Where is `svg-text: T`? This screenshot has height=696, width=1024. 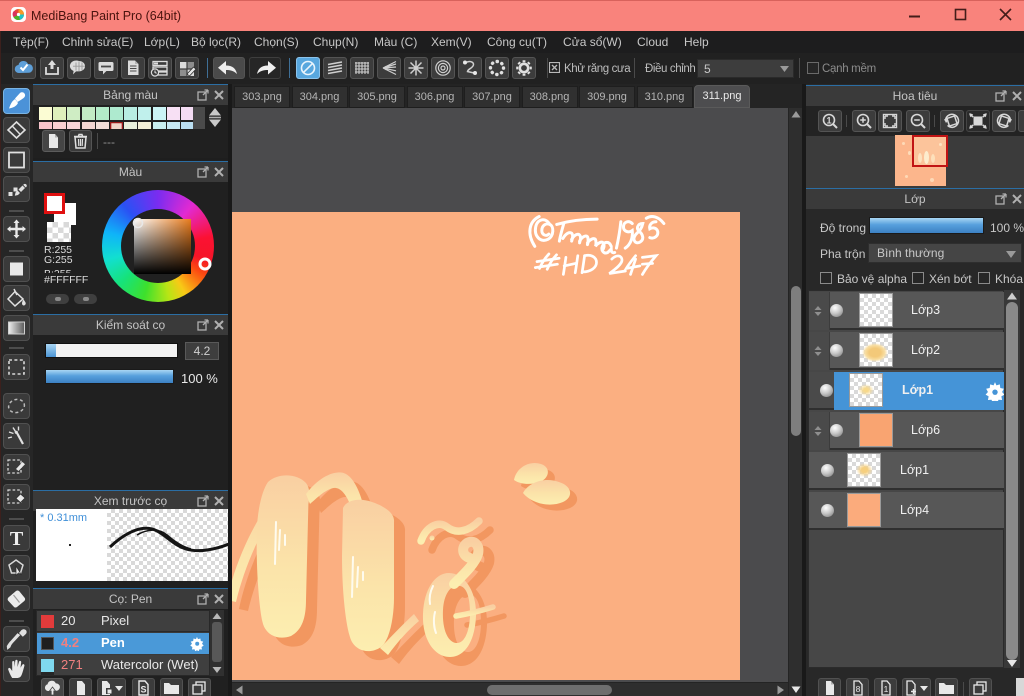 svg-text: T is located at coordinates (17, 539).